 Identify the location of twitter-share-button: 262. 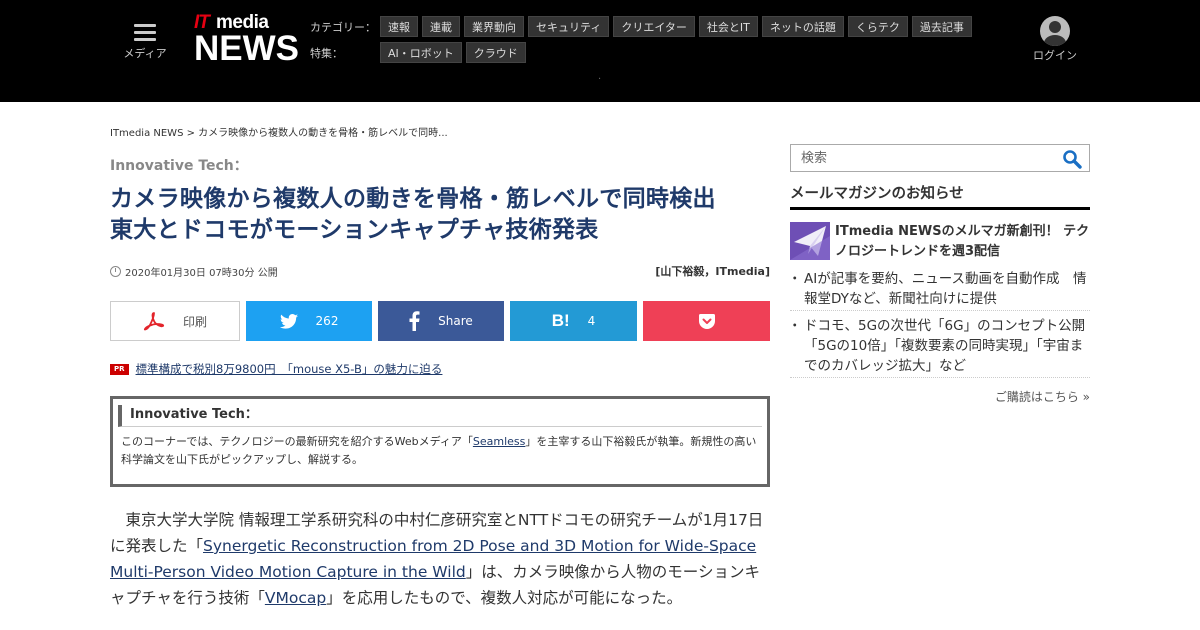
(309, 321).